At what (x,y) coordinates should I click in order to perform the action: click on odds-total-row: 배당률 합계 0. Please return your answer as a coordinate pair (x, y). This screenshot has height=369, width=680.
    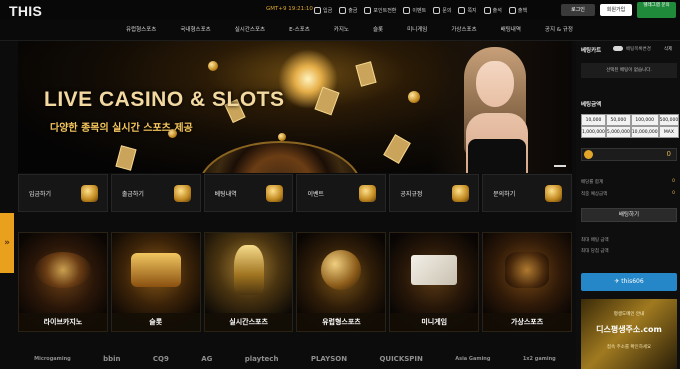
    Looking at the image, I should click on (628, 182).